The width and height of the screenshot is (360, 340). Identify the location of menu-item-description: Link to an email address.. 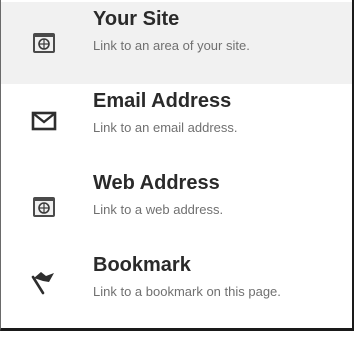
(165, 127).